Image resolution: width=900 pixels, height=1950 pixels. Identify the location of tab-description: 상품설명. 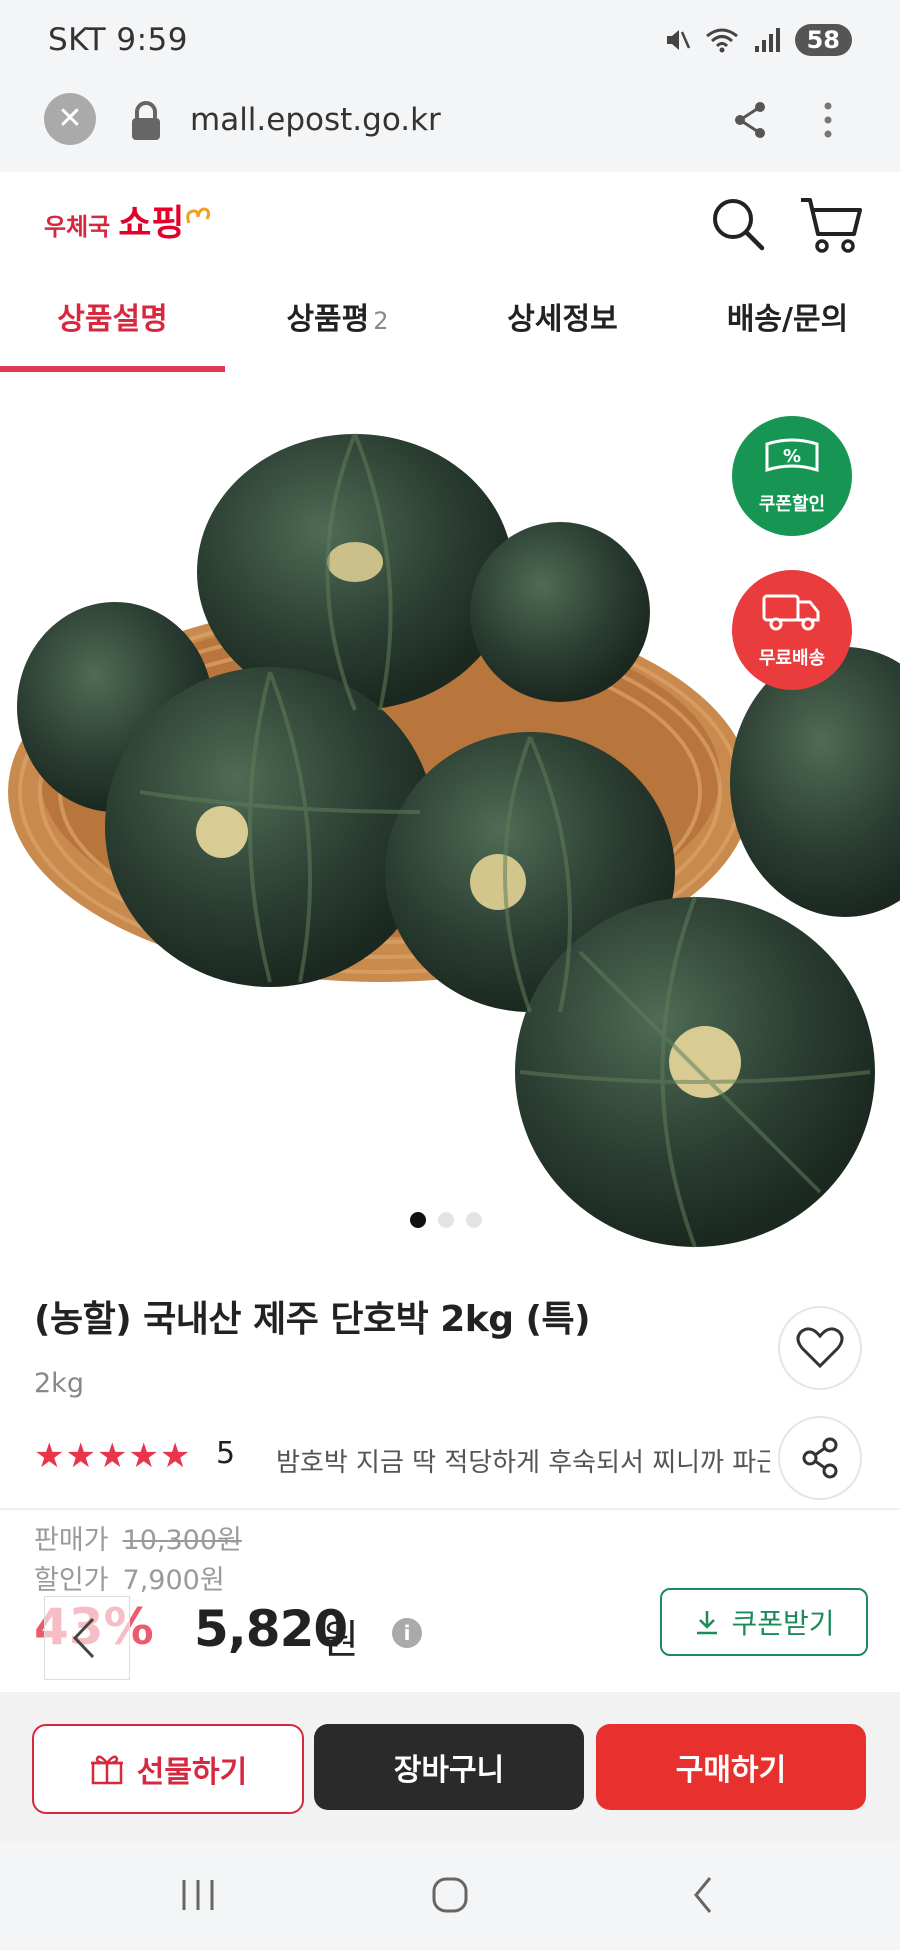
(112, 326).